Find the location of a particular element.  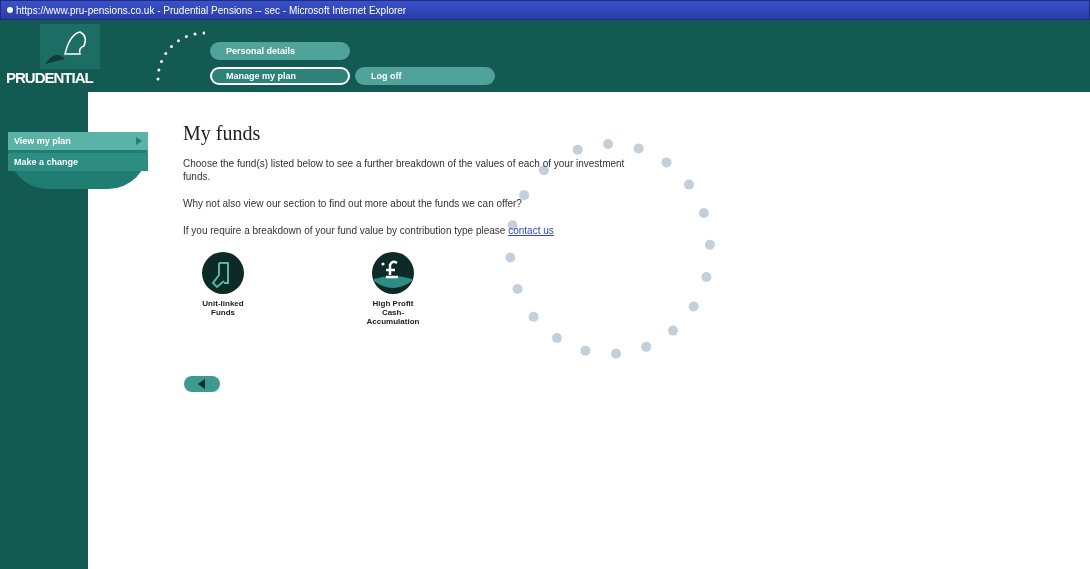

window-title: https://www.pru-pensions.co.uk - Prudential Pensions -- sec - Microsoft Internet Explorer is located at coordinates (211, 10).